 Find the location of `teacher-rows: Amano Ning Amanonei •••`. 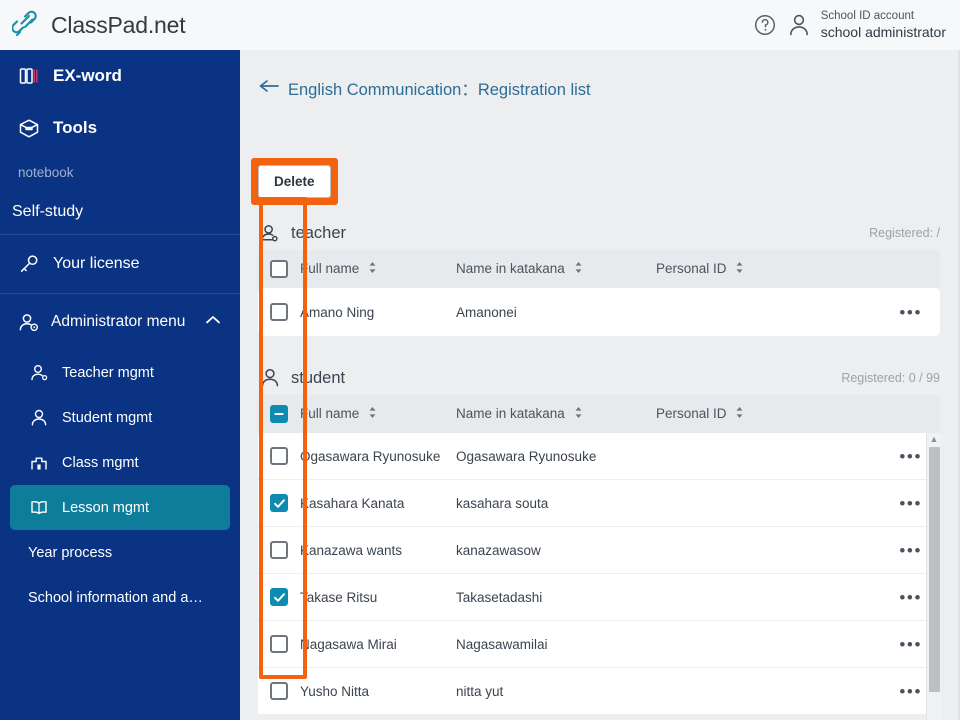

teacher-rows: Amano Ning Amanonei ••• is located at coordinates (599, 312).